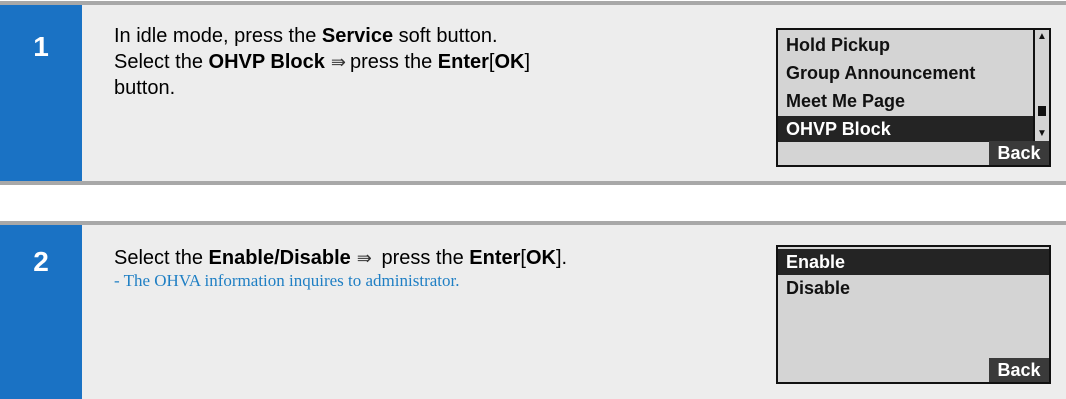  Describe the element at coordinates (445, 36) in the screenshot. I see `instruction-text: soft button.` at that location.